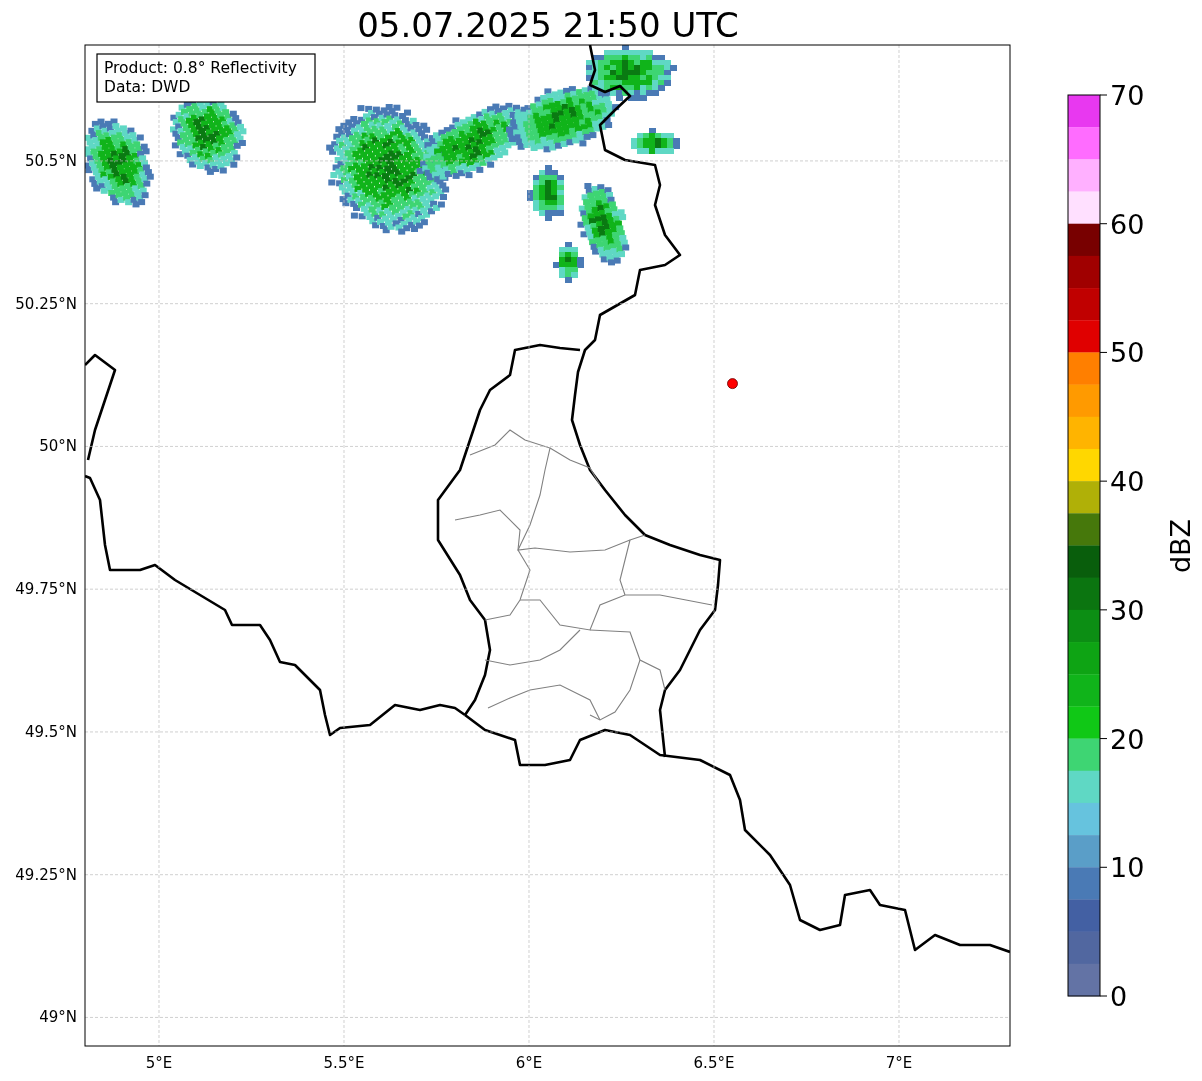 Image resolution: width=1202 pixels, height=1081 pixels. I want to click on info-text: Product: 0.8° Reflectivity, so click(200, 68).